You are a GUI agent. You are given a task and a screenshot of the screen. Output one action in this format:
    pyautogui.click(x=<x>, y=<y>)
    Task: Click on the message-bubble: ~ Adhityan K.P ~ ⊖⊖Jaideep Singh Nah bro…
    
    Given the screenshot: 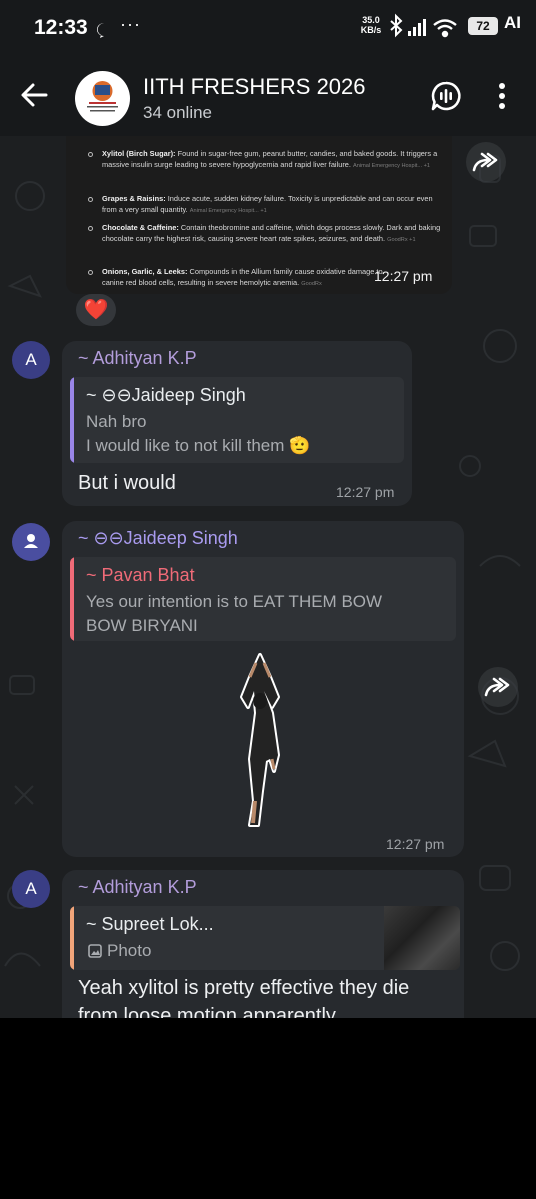 What is the action you would take?
    pyautogui.click(x=237, y=423)
    